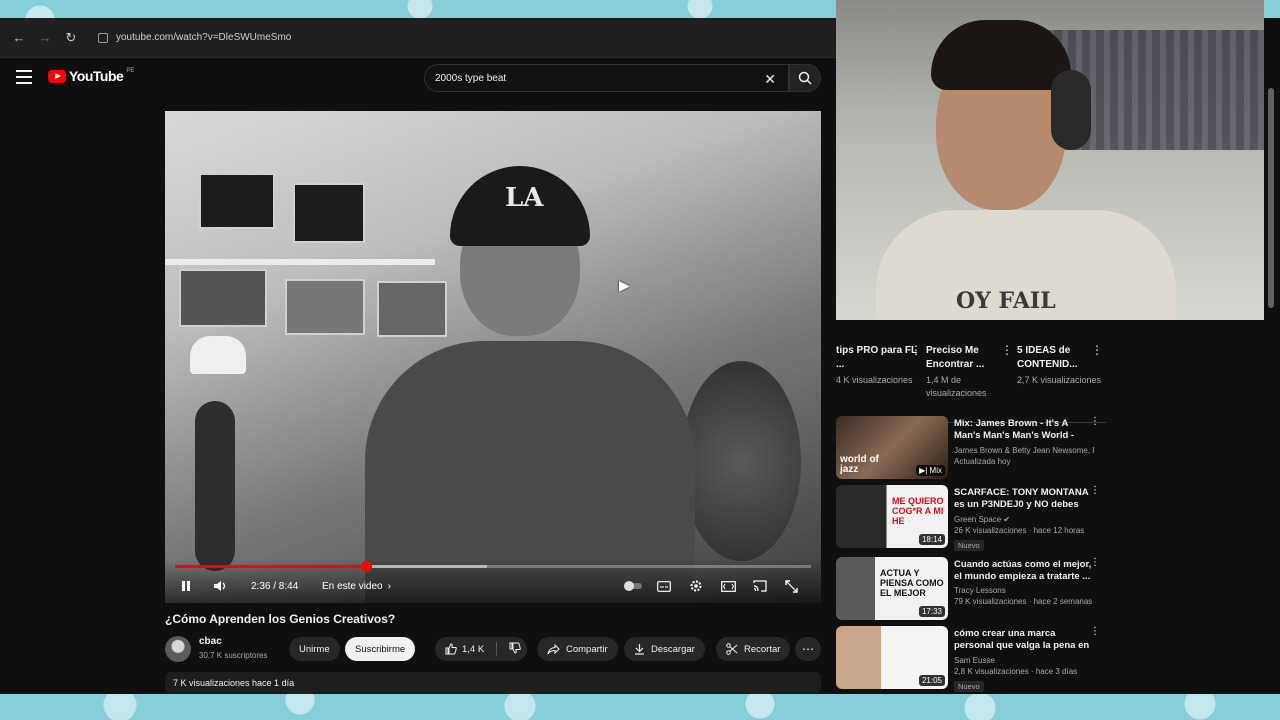 The image size is (1280, 720). What do you see at coordinates (130, 71) in the screenshot?
I see `country-code: PE` at bounding box center [130, 71].